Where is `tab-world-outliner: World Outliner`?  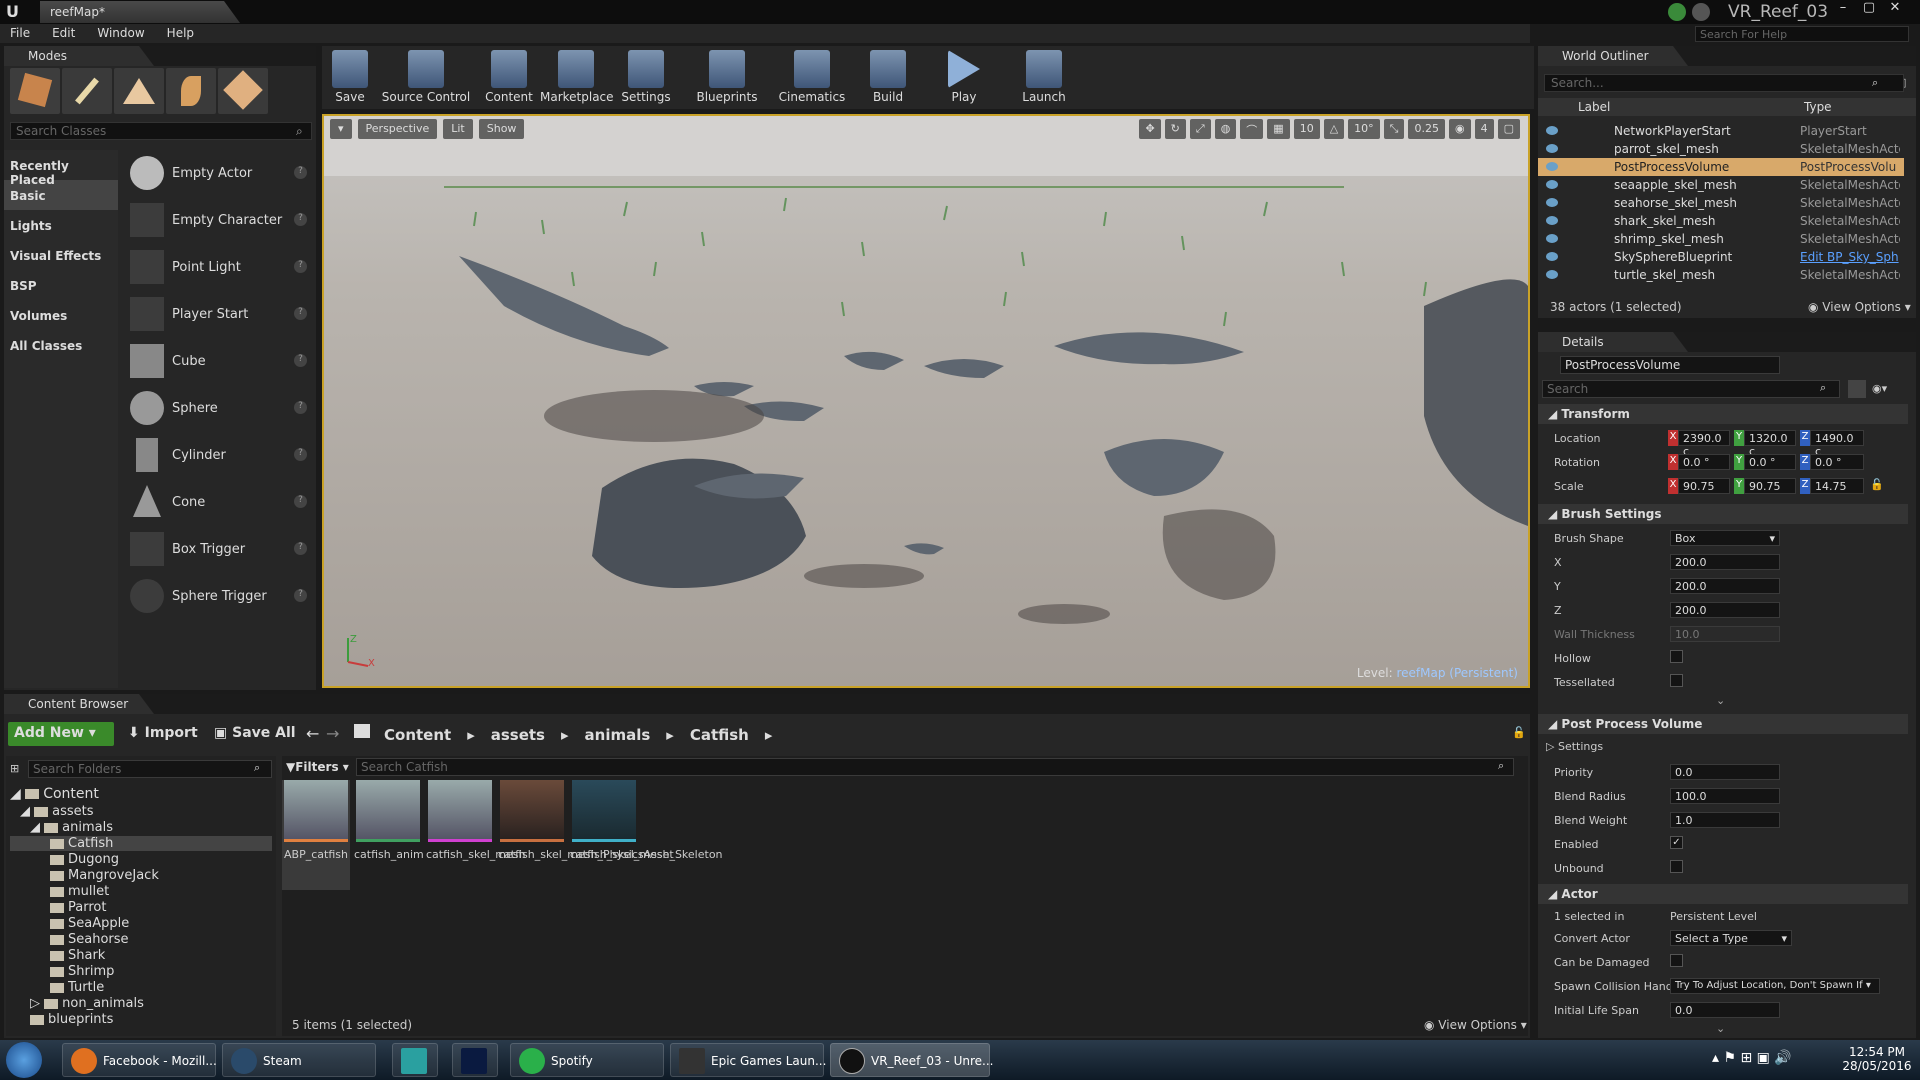
tab-world-outliner: World Outliner is located at coordinates (1613, 56).